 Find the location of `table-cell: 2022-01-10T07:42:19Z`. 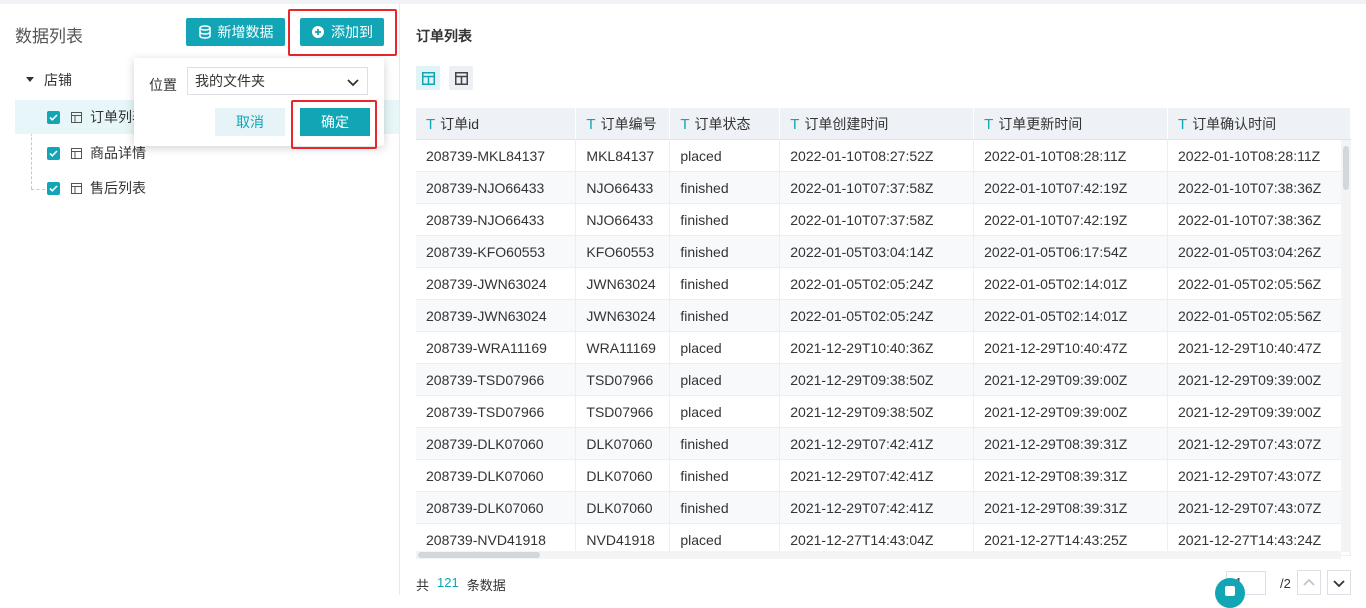

table-cell: 2022-01-10T07:42:19Z is located at coordinates (1071, 187).